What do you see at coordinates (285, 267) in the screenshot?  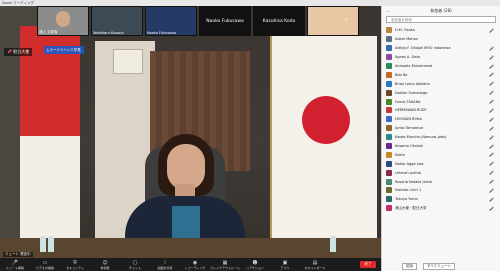 I see `toolbar-label: アプリ` at bounding box center [285, 267].